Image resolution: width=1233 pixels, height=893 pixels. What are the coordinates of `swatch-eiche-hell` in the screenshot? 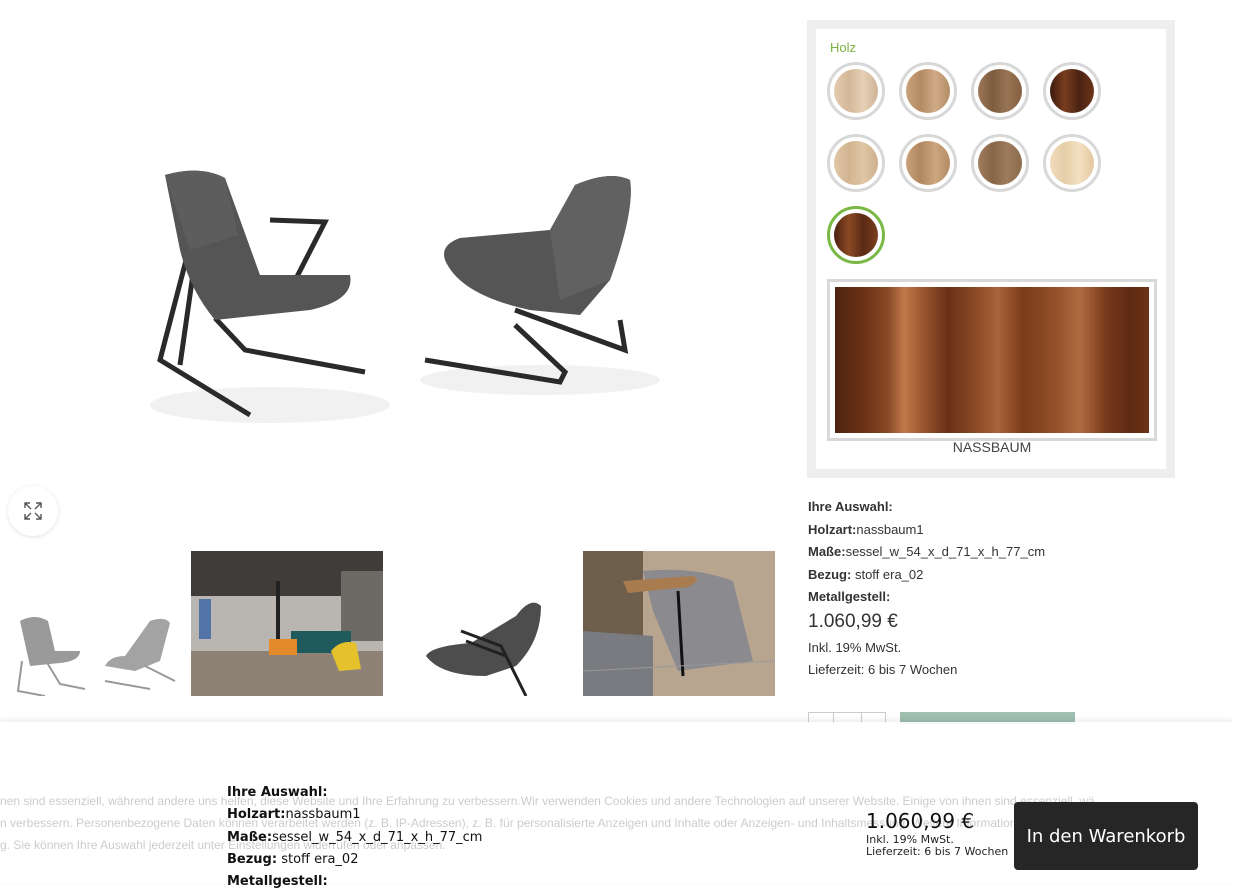 It's located at (856, 163).